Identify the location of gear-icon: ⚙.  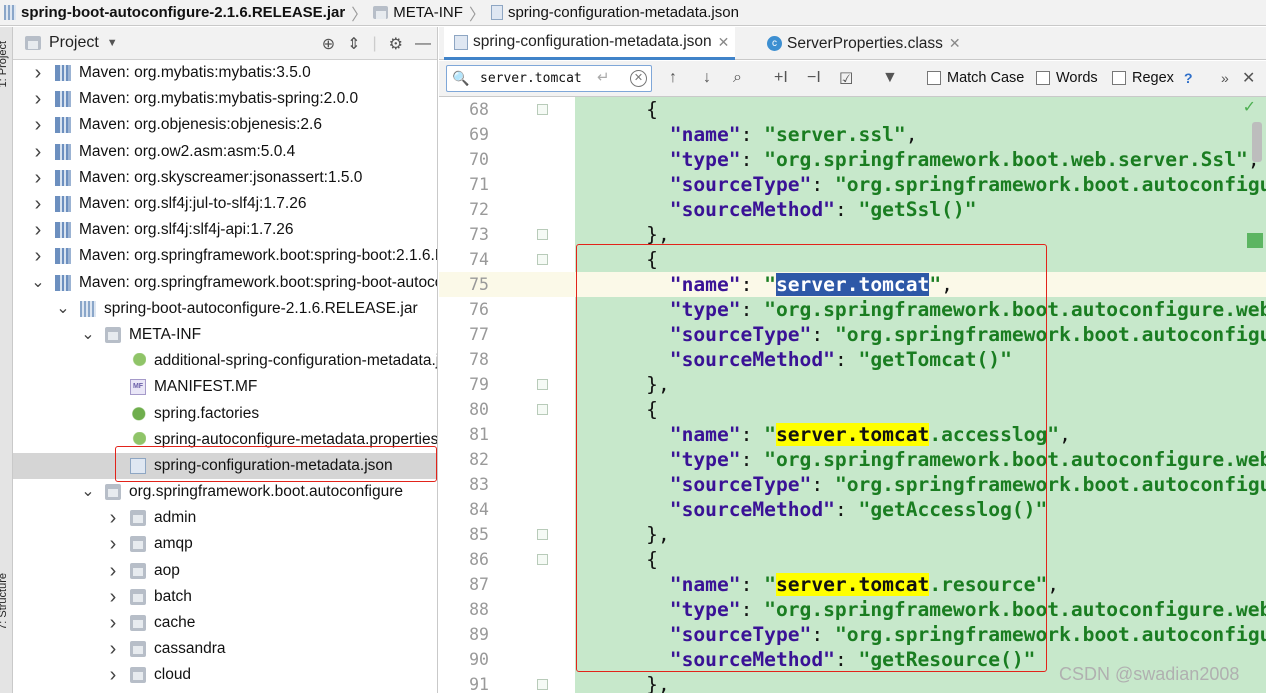
(396, 44).